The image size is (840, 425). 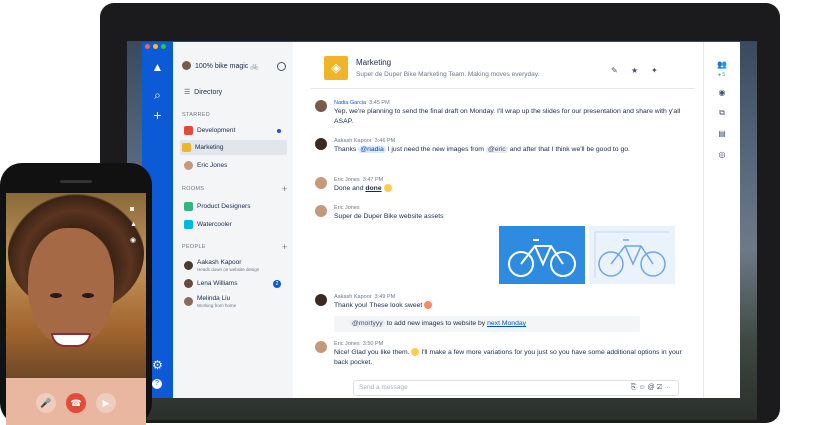 What do you see at coordinates (632, 255) in the screenshot?
I see `bike-image-wireframe` at bounding box center [632, 255].